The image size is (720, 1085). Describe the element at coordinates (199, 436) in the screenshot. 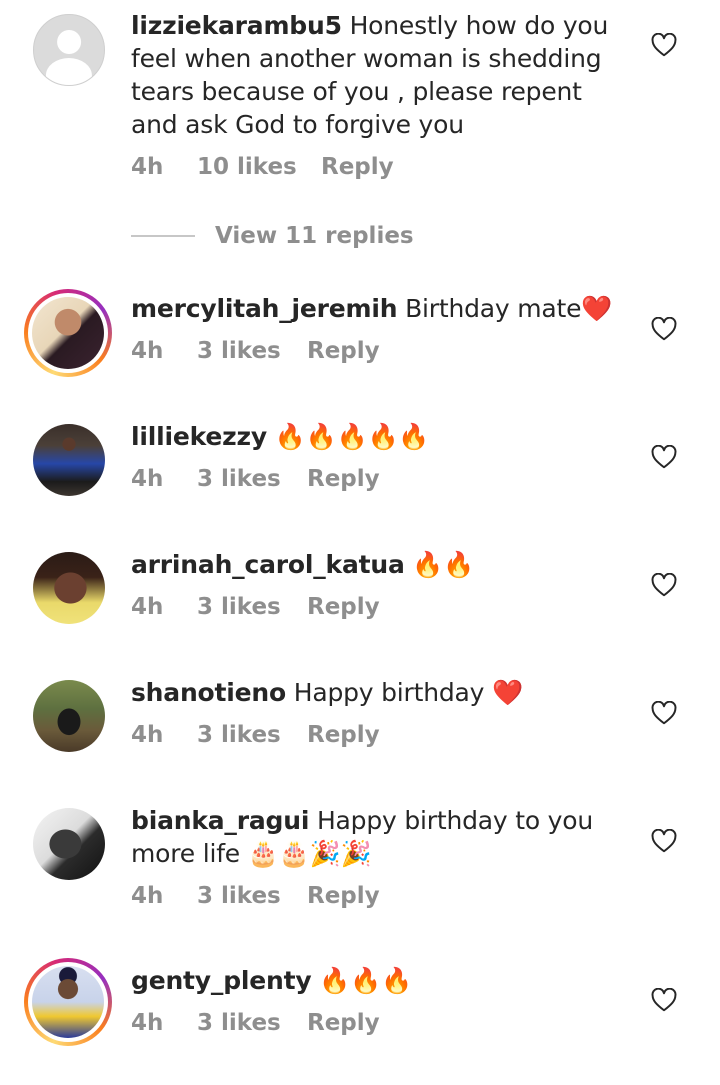

I see `comment-username: lilliekezzy` at that location.